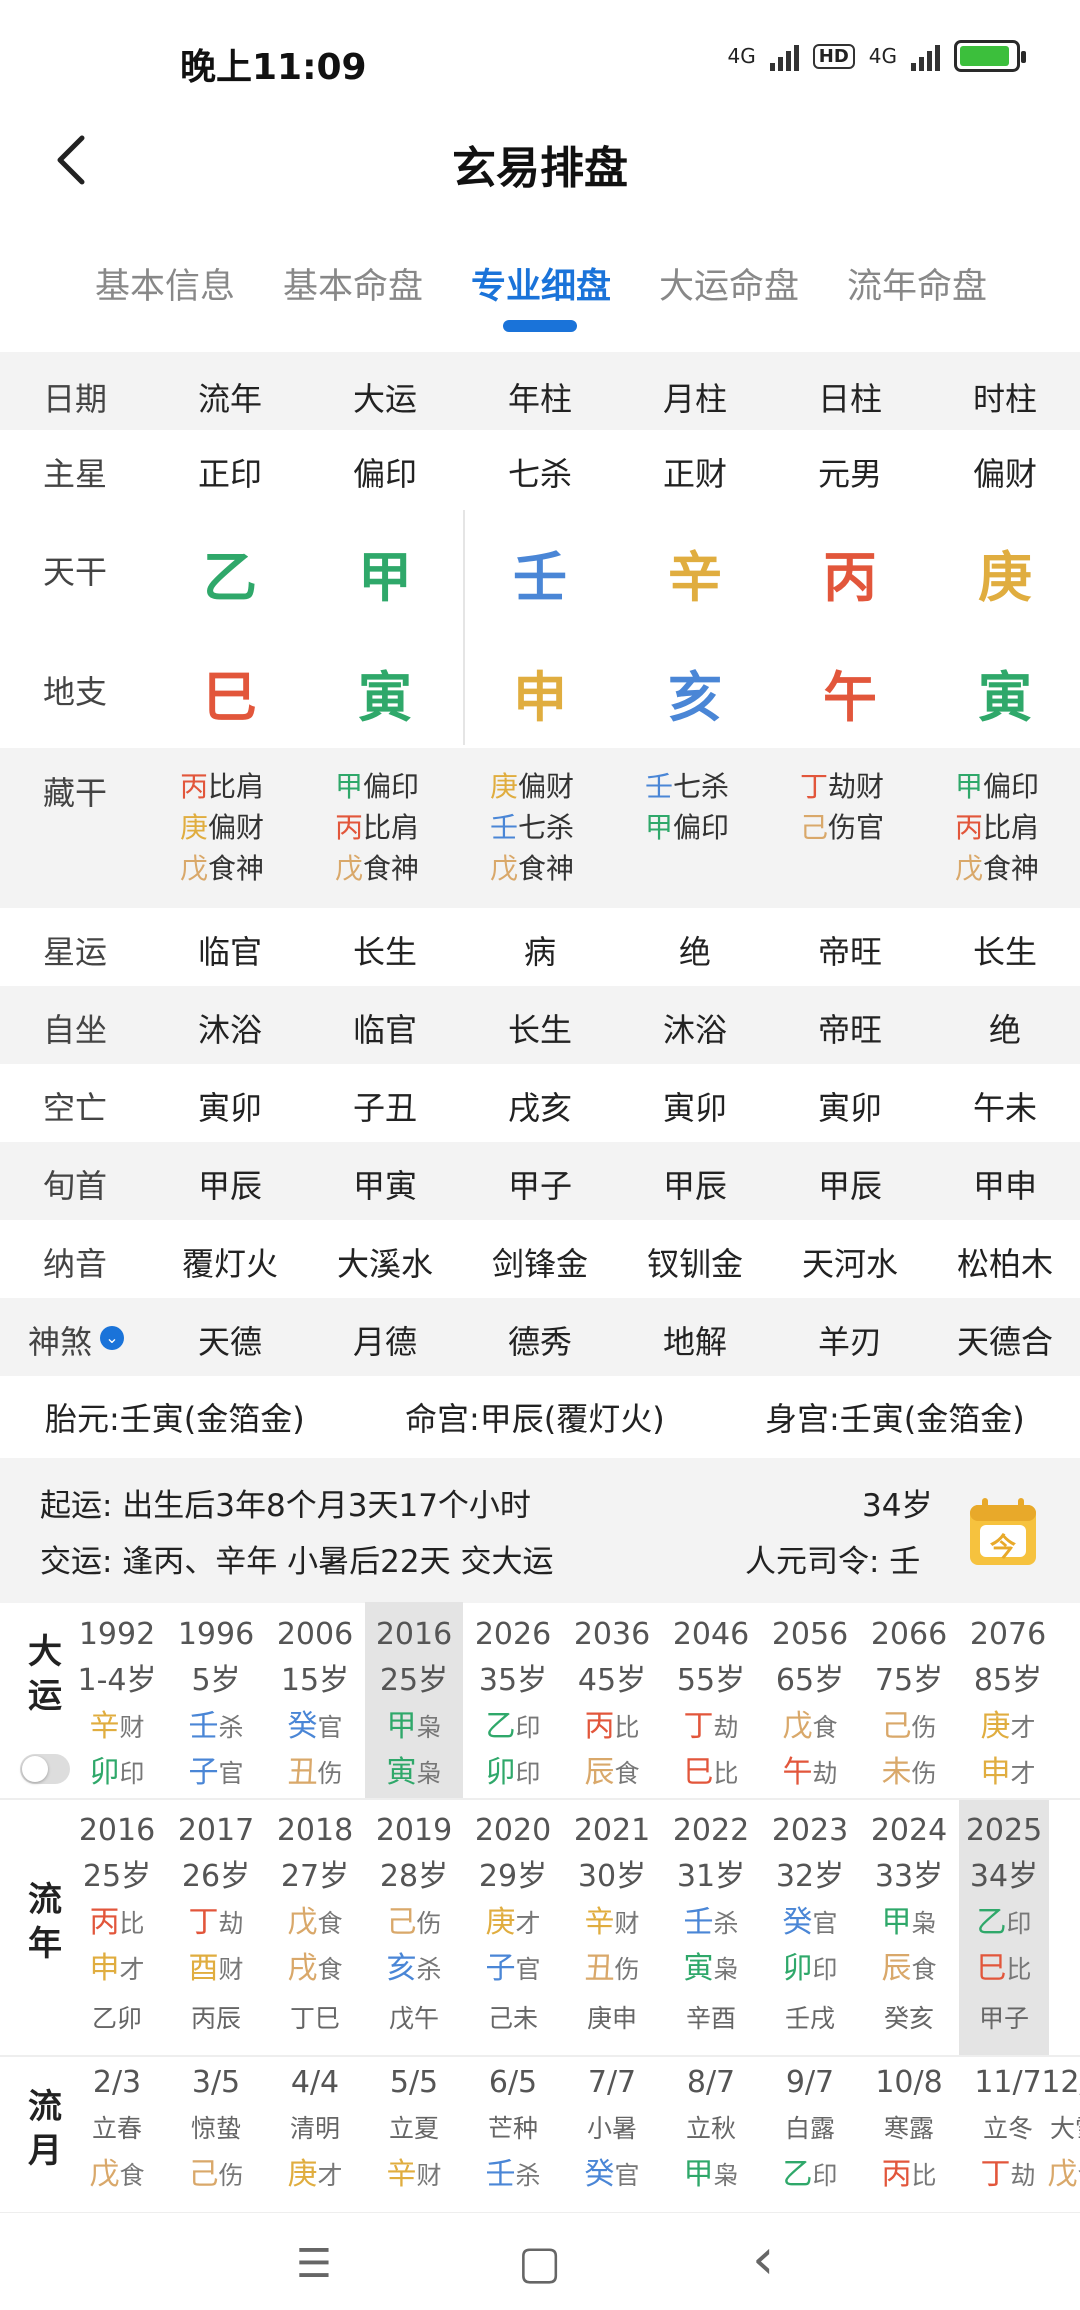 Image resolution: width=1080 pixels, height=2310 pixels. What do you see at coordinates (165, 283) in the screenshot?
I see `tab-basic-info: 基本信息` at bounding box center [165, 283].